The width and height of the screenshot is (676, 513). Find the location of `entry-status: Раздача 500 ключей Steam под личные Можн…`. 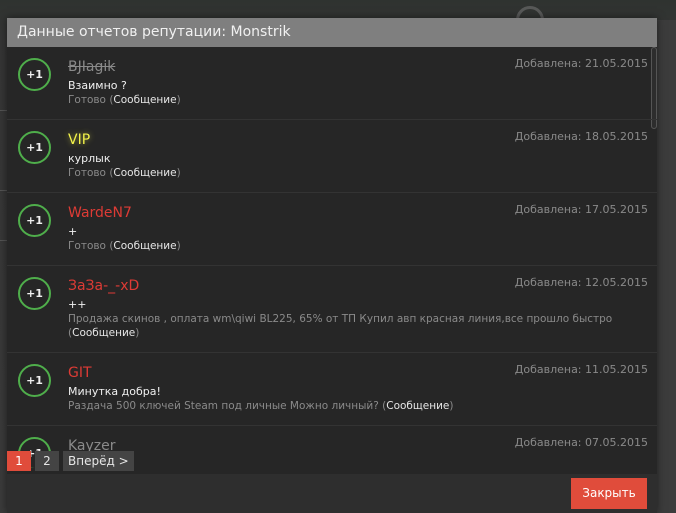

entry-status: Раздача 500 ключей Steam под личные Можн… is located at coordinates (362, 406).